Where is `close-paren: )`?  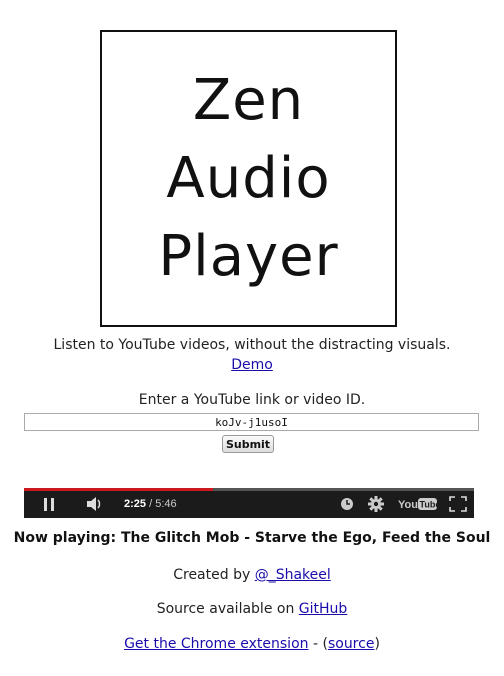 close-paren: ) is located at coordinates (377, 644).